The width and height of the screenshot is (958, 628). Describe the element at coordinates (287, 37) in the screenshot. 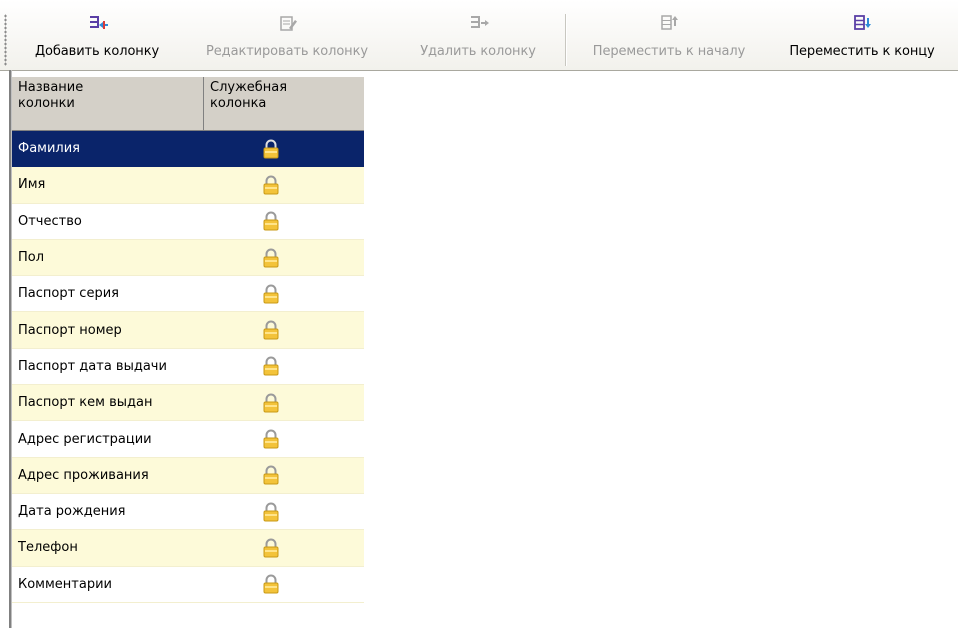

I see `edit-column-button: Редактировать колонку` at that location.